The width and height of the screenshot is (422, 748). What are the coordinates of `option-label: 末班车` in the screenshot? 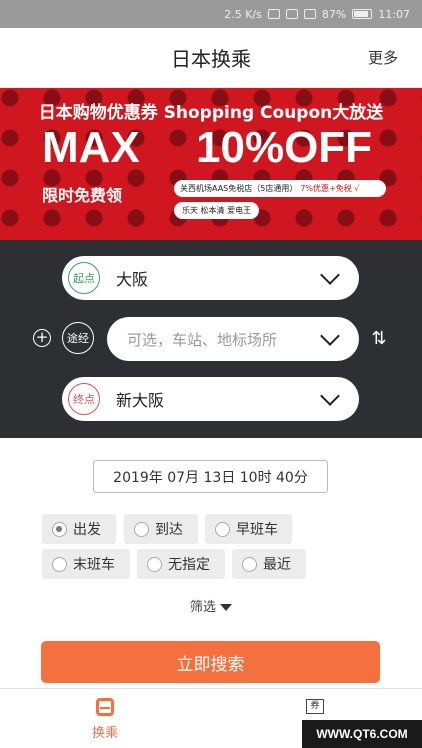 It's located at (94, 565).